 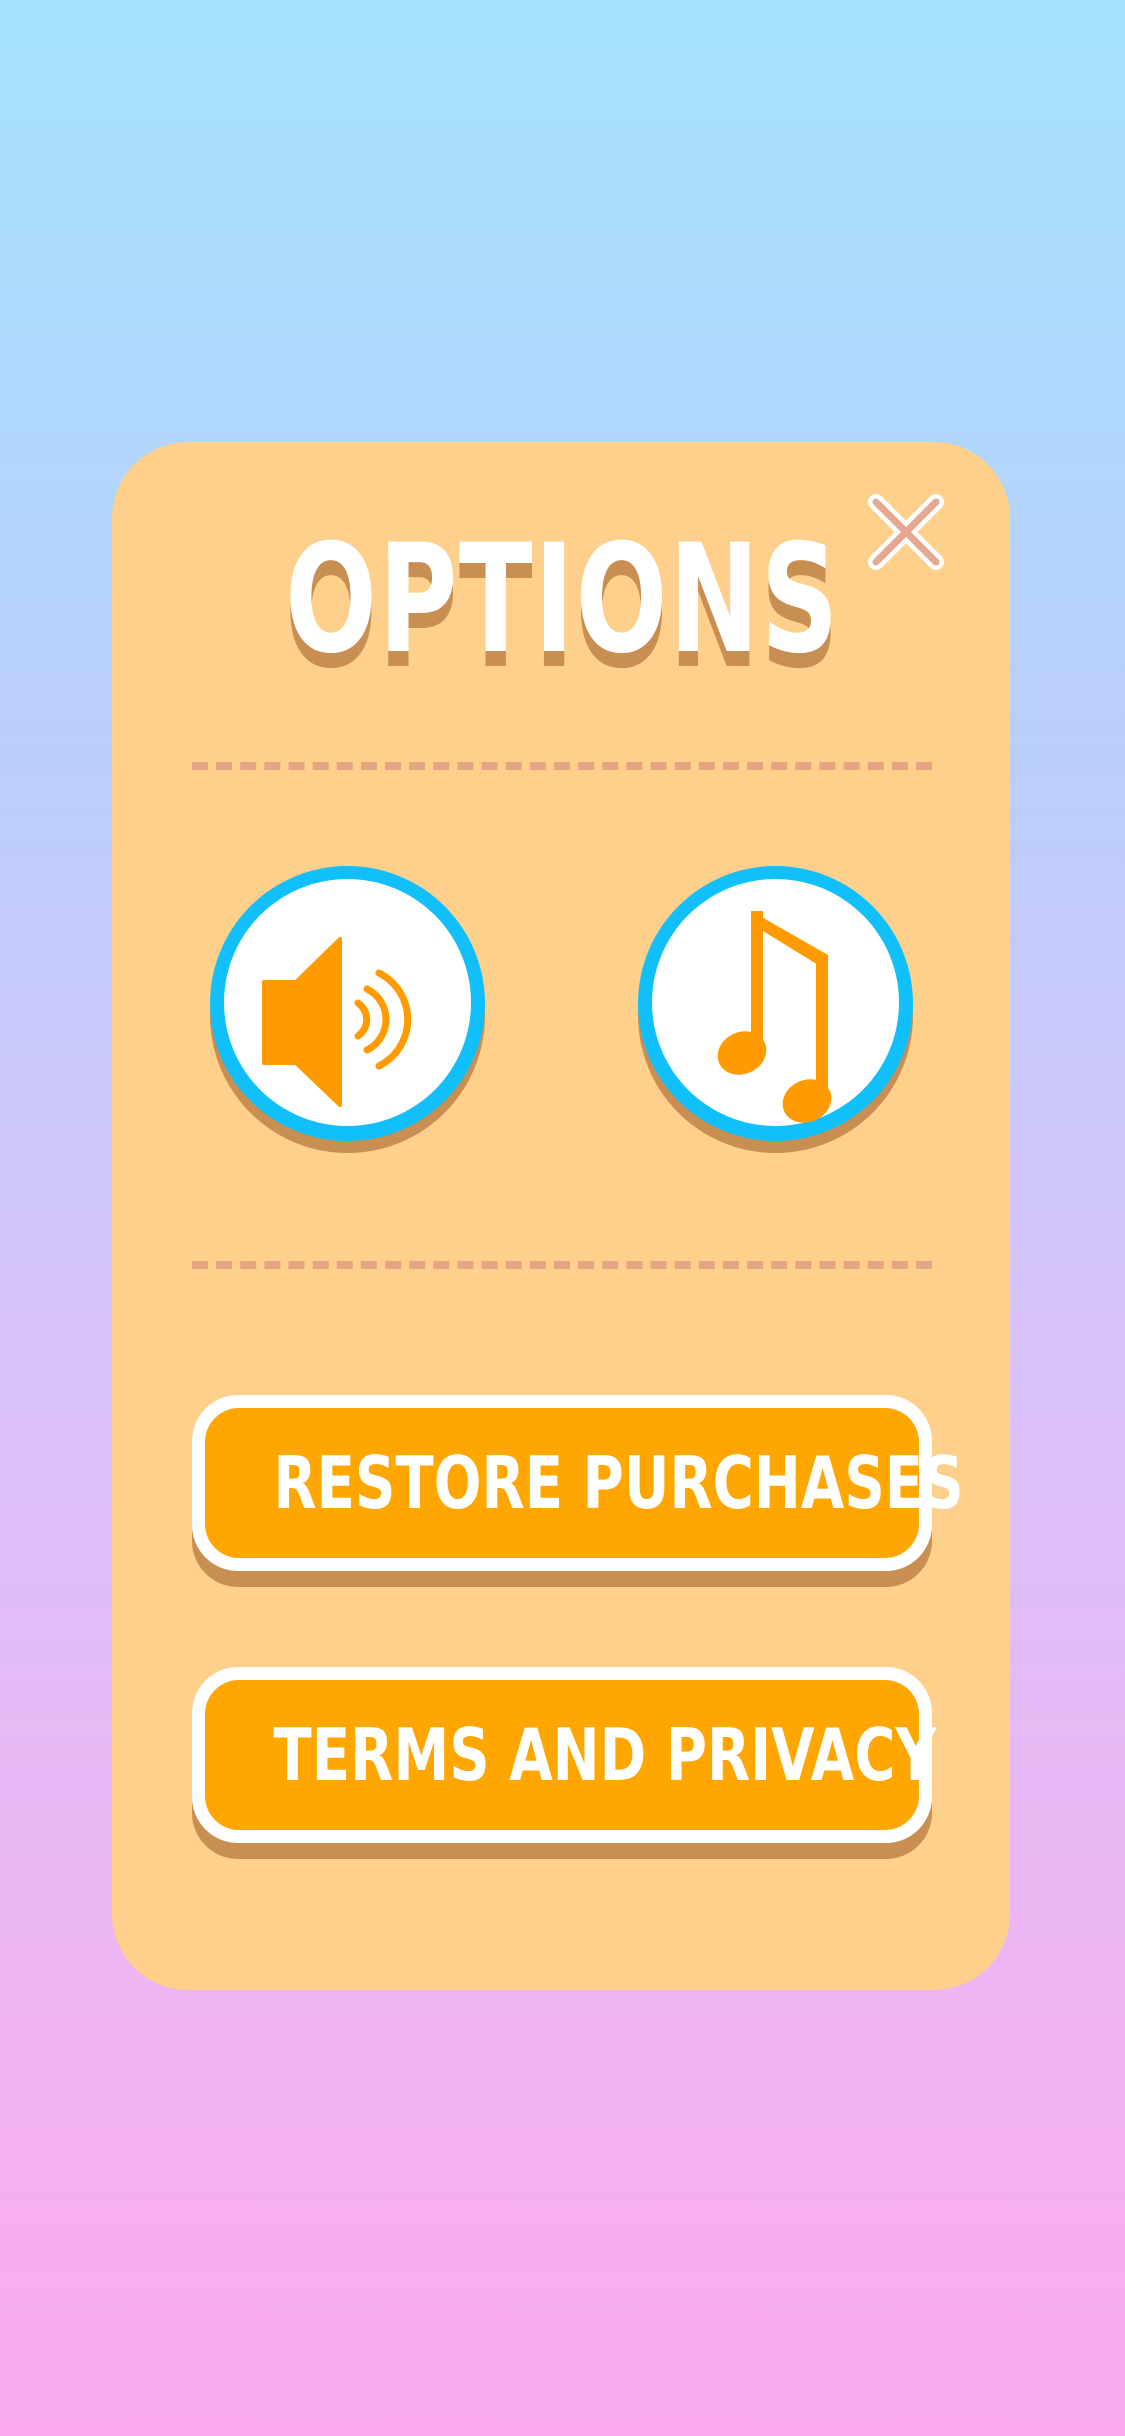 I want to click on divider-top, so click(x=562, y=766).